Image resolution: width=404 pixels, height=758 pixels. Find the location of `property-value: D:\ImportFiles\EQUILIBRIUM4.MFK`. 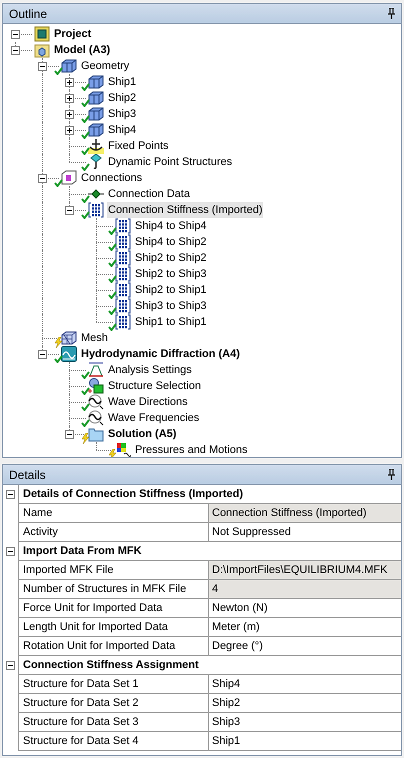

property-value: D:\ImportFiles\EQUILIBRIUM4.MFK is located at coordinates (305, 570).